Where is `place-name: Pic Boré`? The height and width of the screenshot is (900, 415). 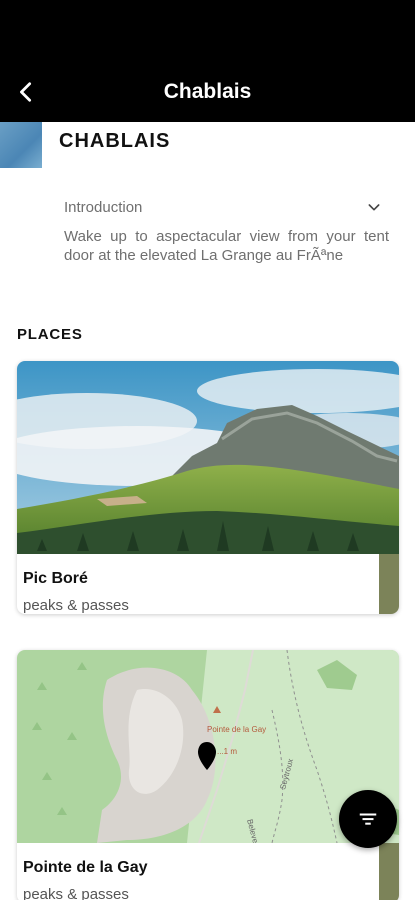 place-name: Pic Boré is located at coordinates (55, 578).